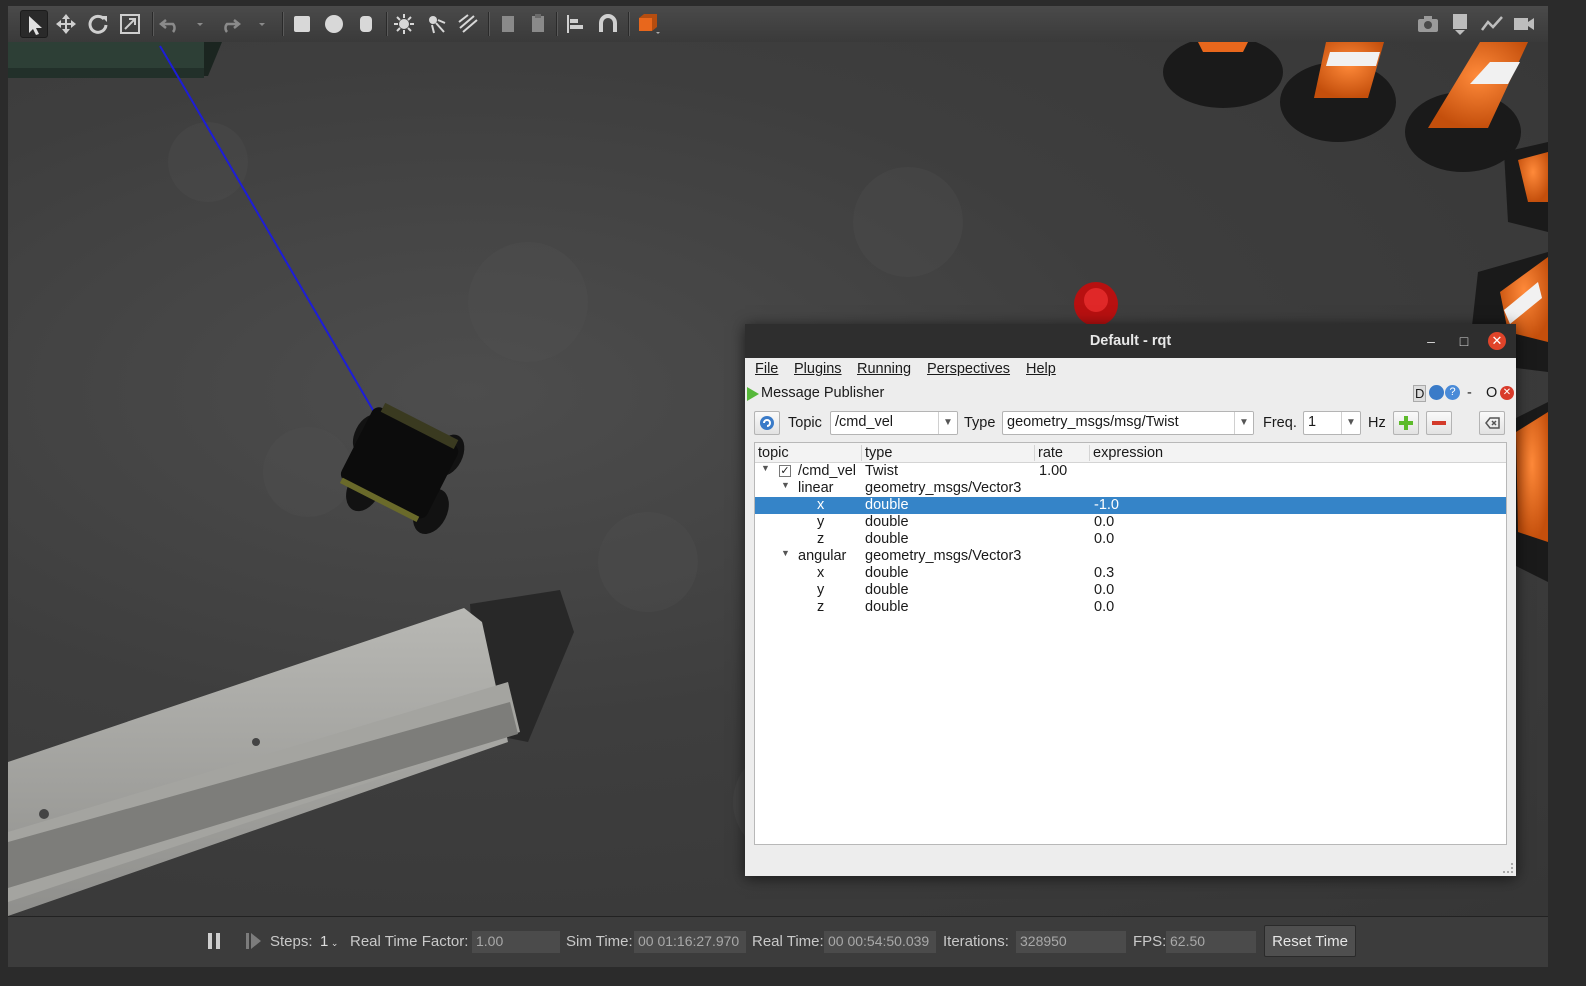  Describe the element at coordinates (1469, 393) in the screenshot. I see `minimize-plugin-button: -` at that location.